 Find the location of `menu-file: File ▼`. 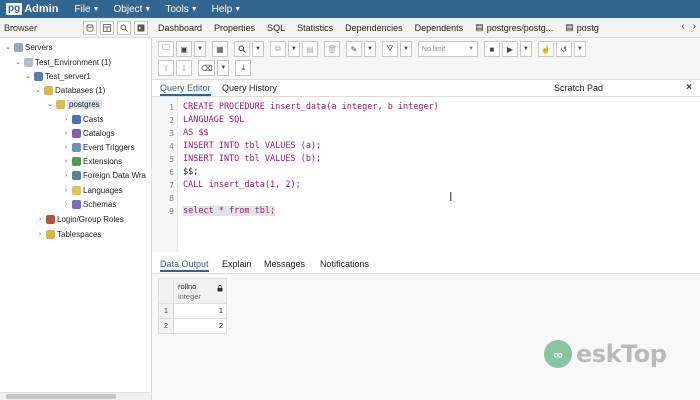

menu-file: File ▼ is located at coordinates (86, 9).